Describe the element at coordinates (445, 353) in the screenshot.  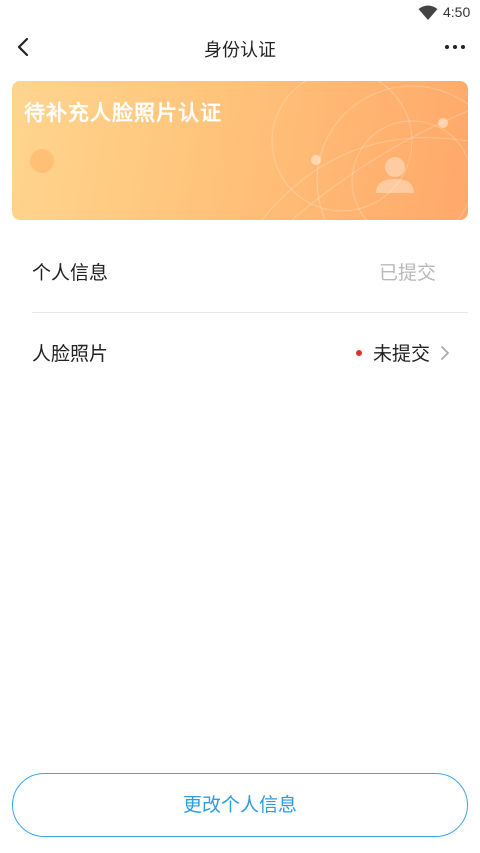
I see `chevron-right-icon` at that location.